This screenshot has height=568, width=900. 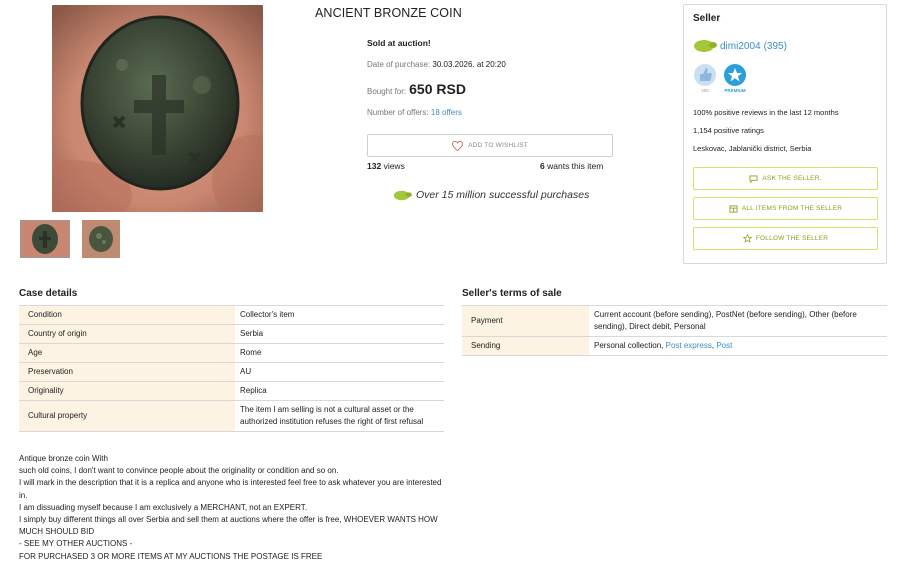 I want to click on positive-ratings-count: 1,154 positive ratings, so click(x=728, y=130).